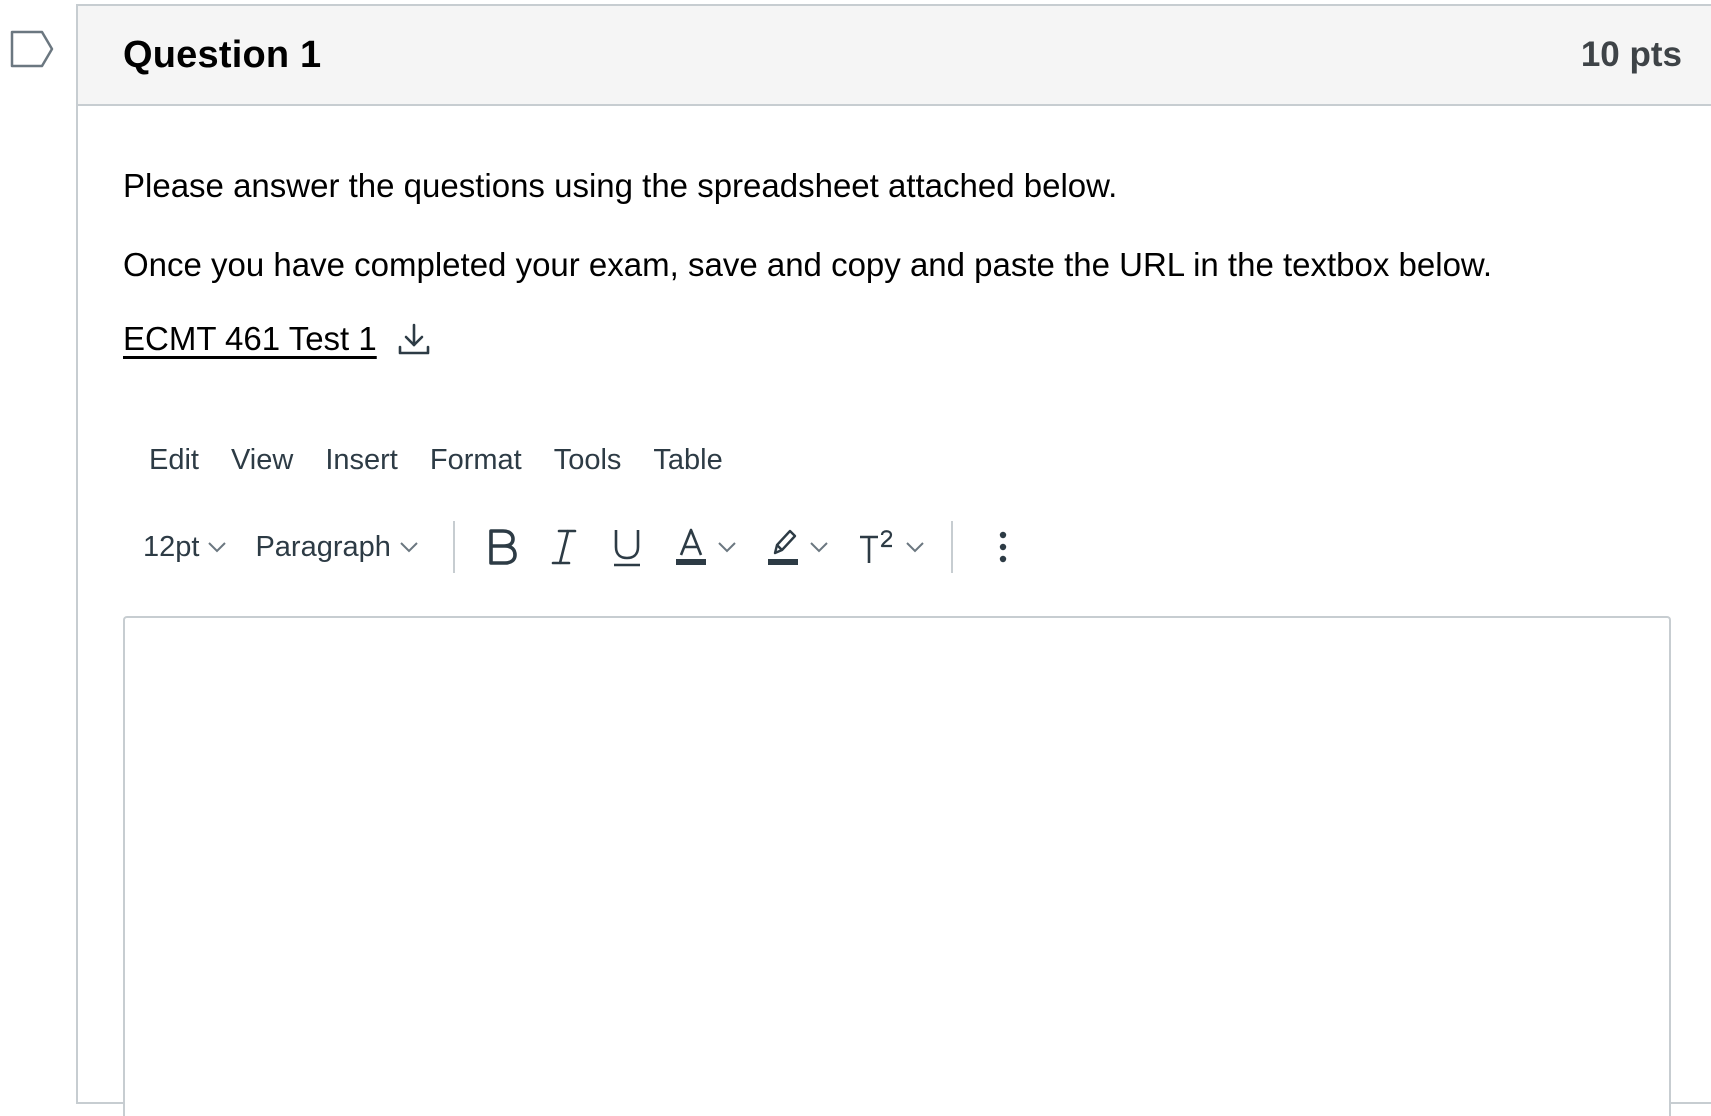 The image size is (1711, 1116). What do you see at coordinates (877, 547) in the screenshot?
I see `superscript-icon` at bounding box center [877, 547].